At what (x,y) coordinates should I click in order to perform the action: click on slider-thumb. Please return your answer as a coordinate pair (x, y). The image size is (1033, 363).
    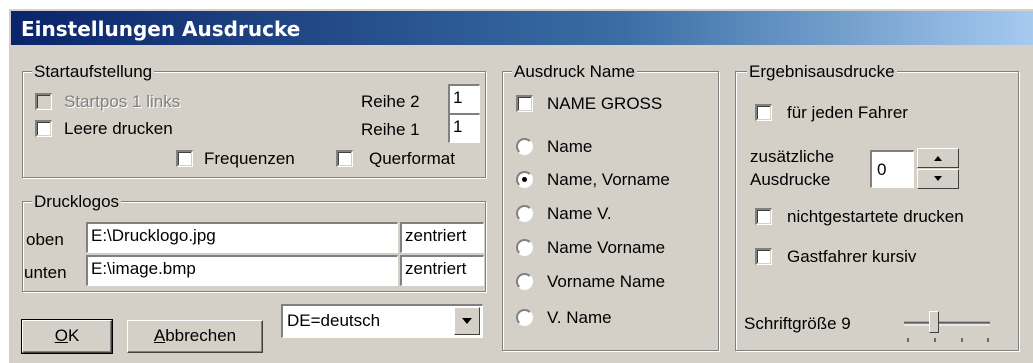
    Looking at the image, I should click on (934, 322).